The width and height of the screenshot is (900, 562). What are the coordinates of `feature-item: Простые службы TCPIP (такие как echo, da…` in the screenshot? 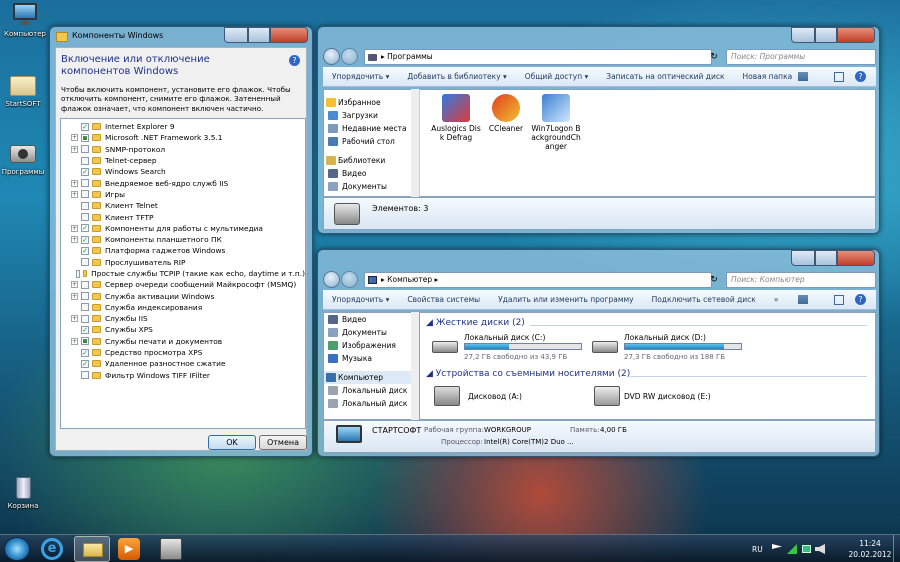 It's located at (188, 273).